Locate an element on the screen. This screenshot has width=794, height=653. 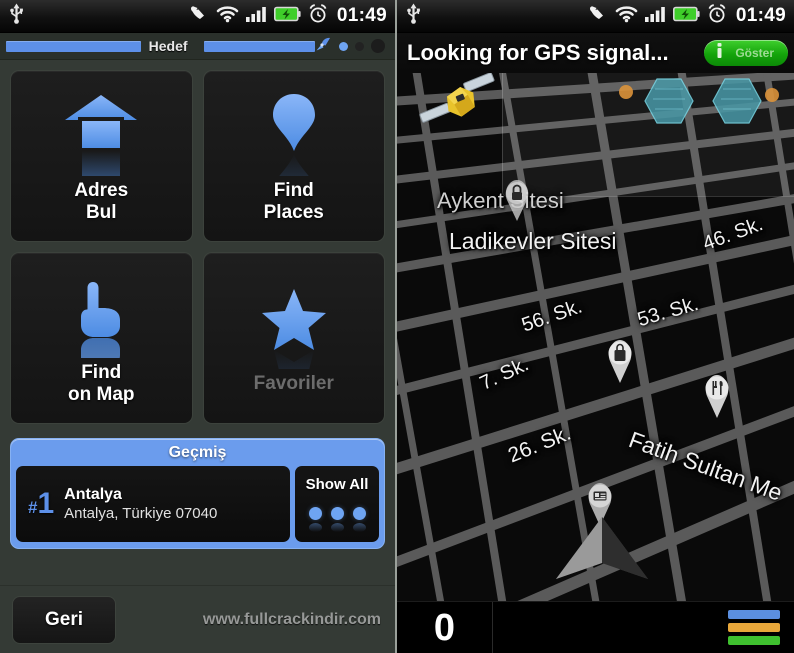
tile-label: Find Places is located at coordinates (293, 201).